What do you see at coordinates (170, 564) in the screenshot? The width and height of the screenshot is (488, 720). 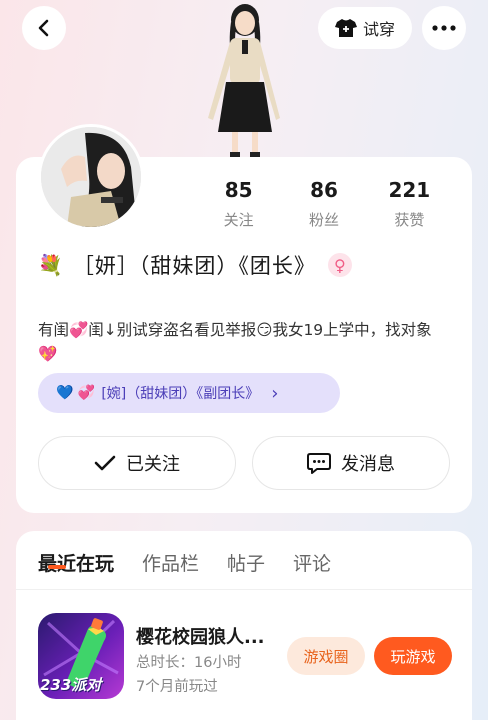 I see `tab-works: 作品栏` at bounding box center [170, 564].